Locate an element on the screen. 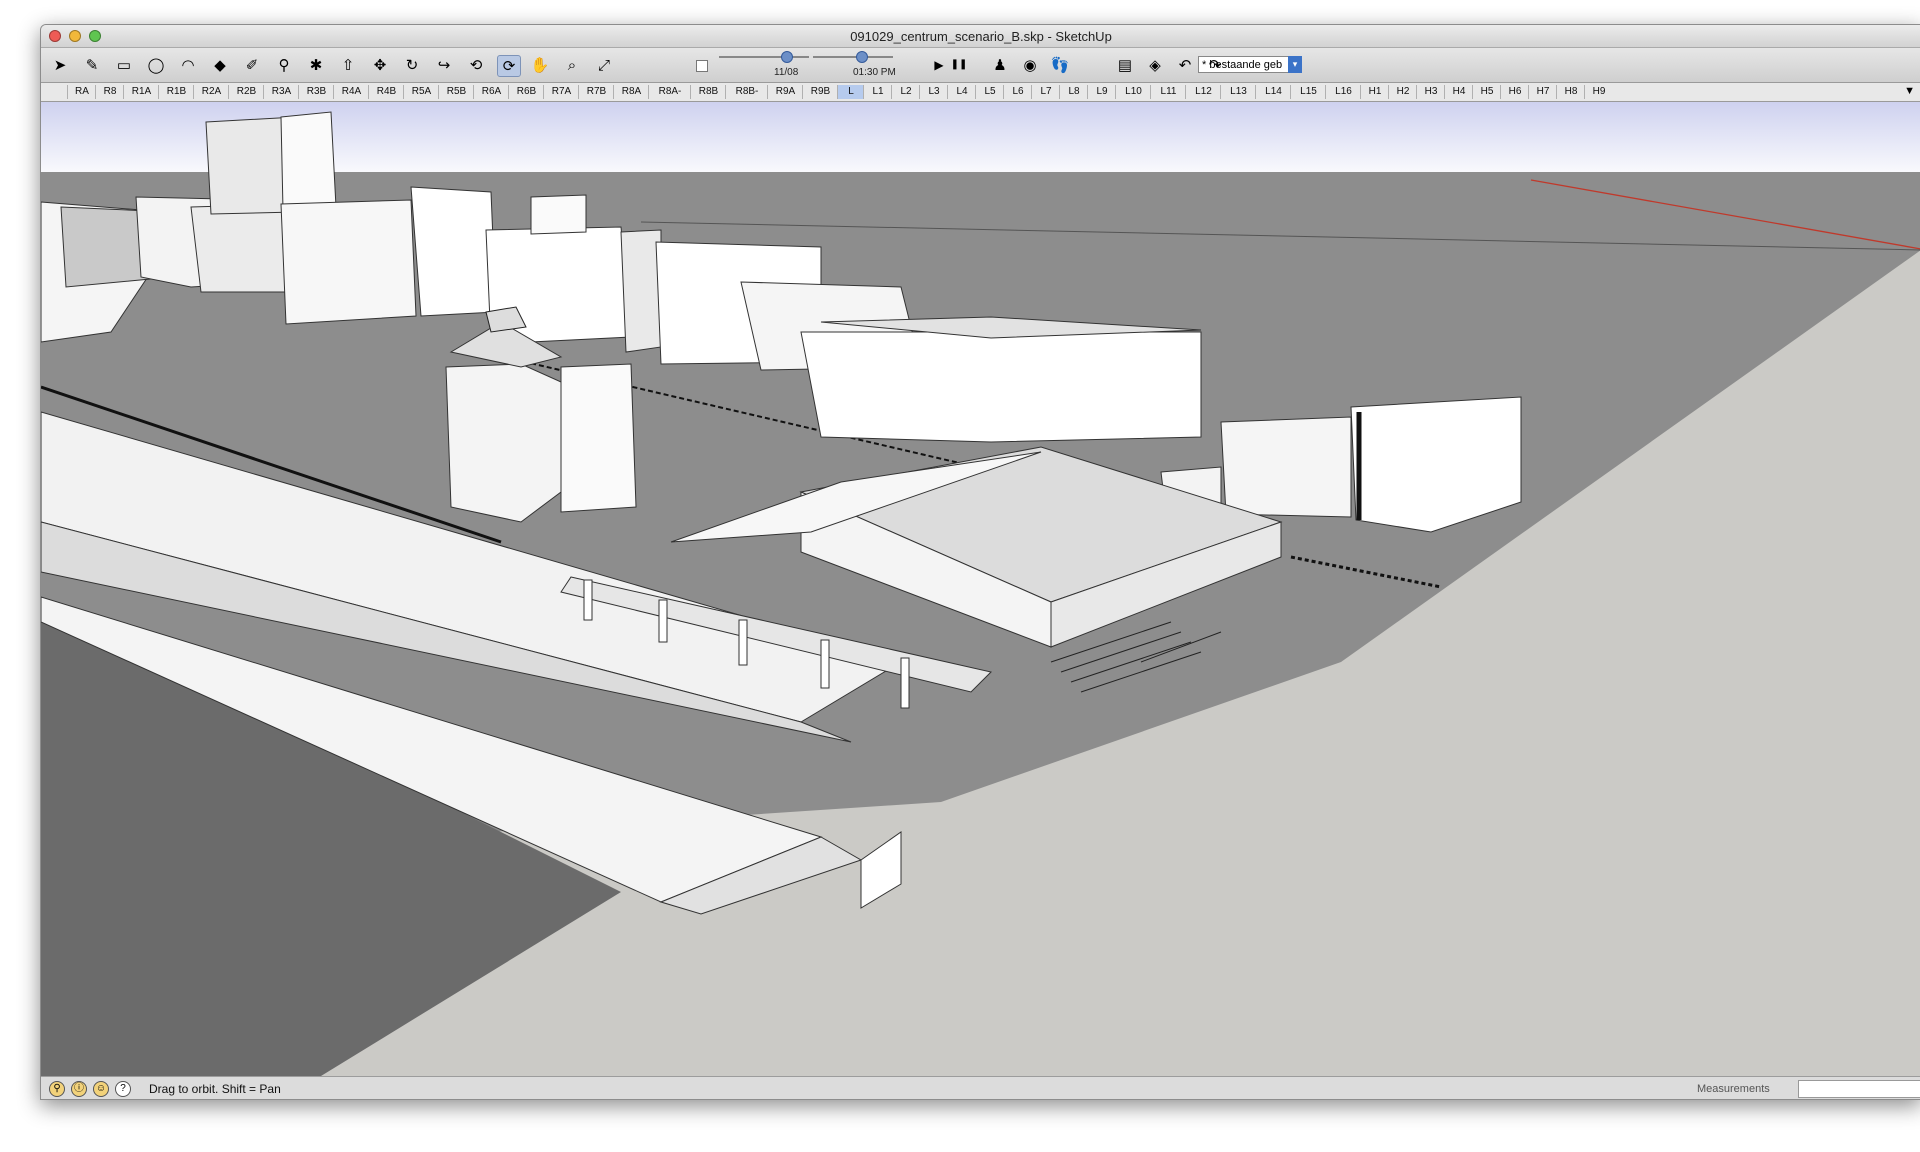  follow-me-icon: ↪ is located at coordinates (444, 65).